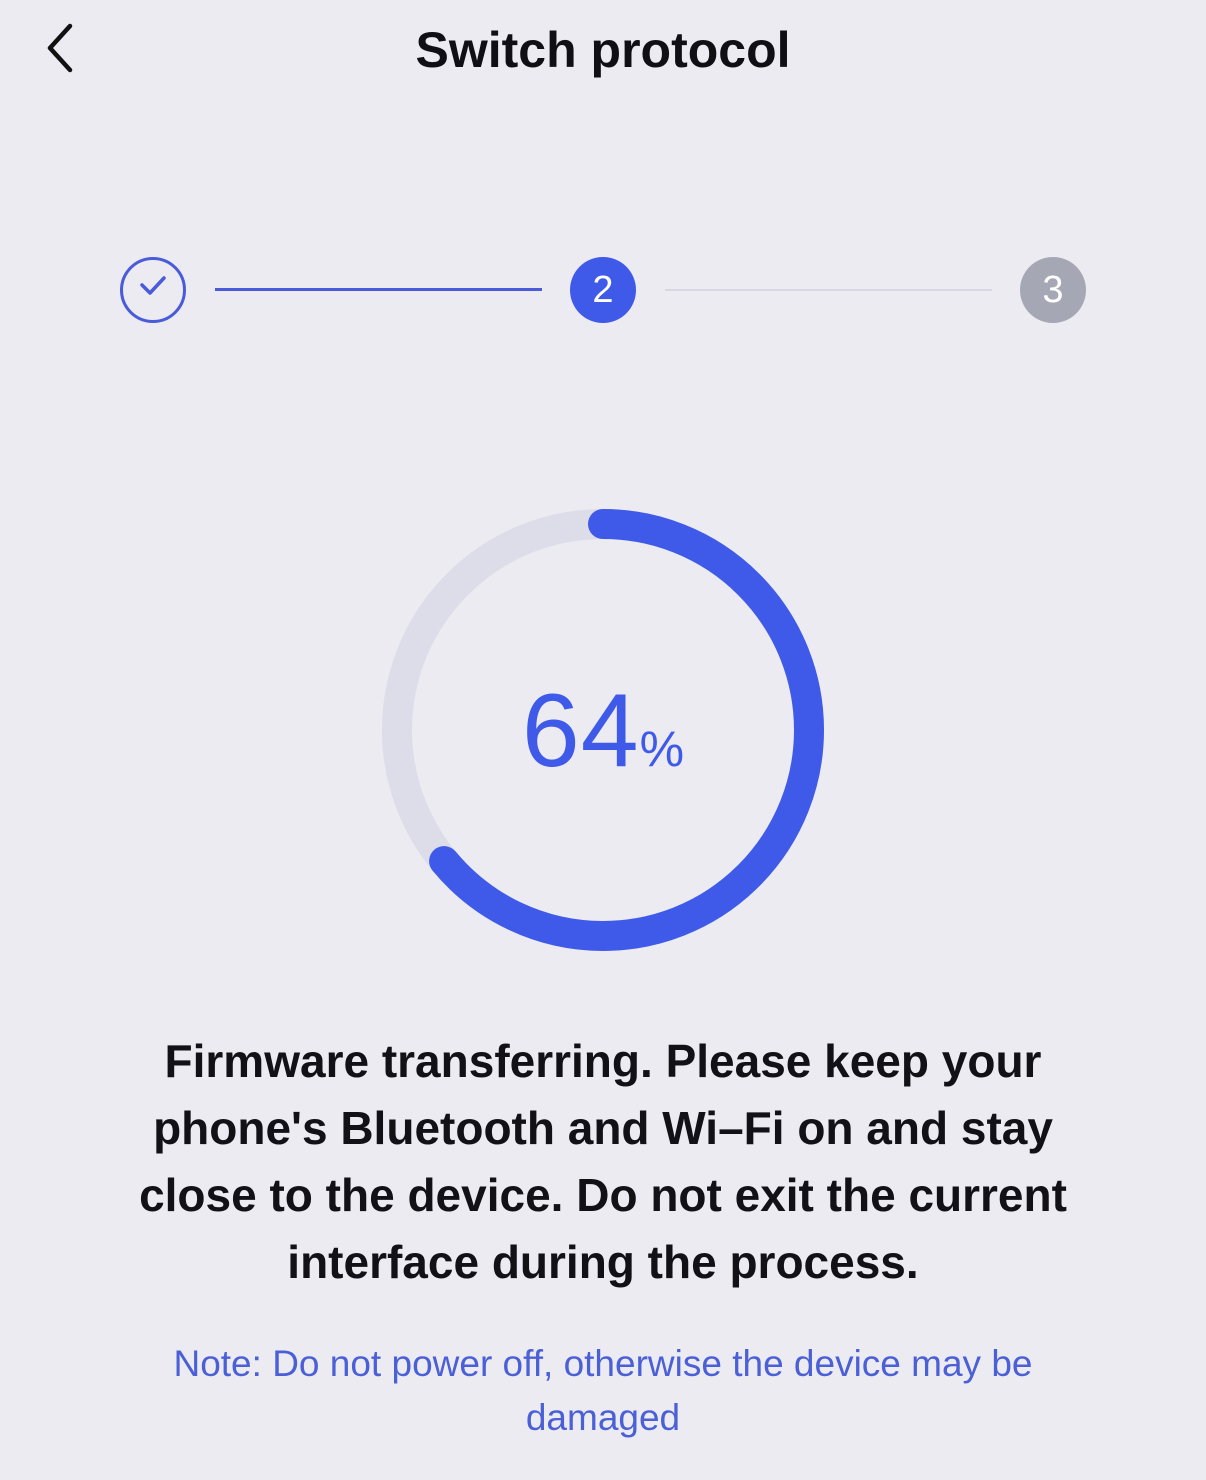 This screenshot has width=1206, height=1480. I want to click on progress-value: 64, so click(580, 731).